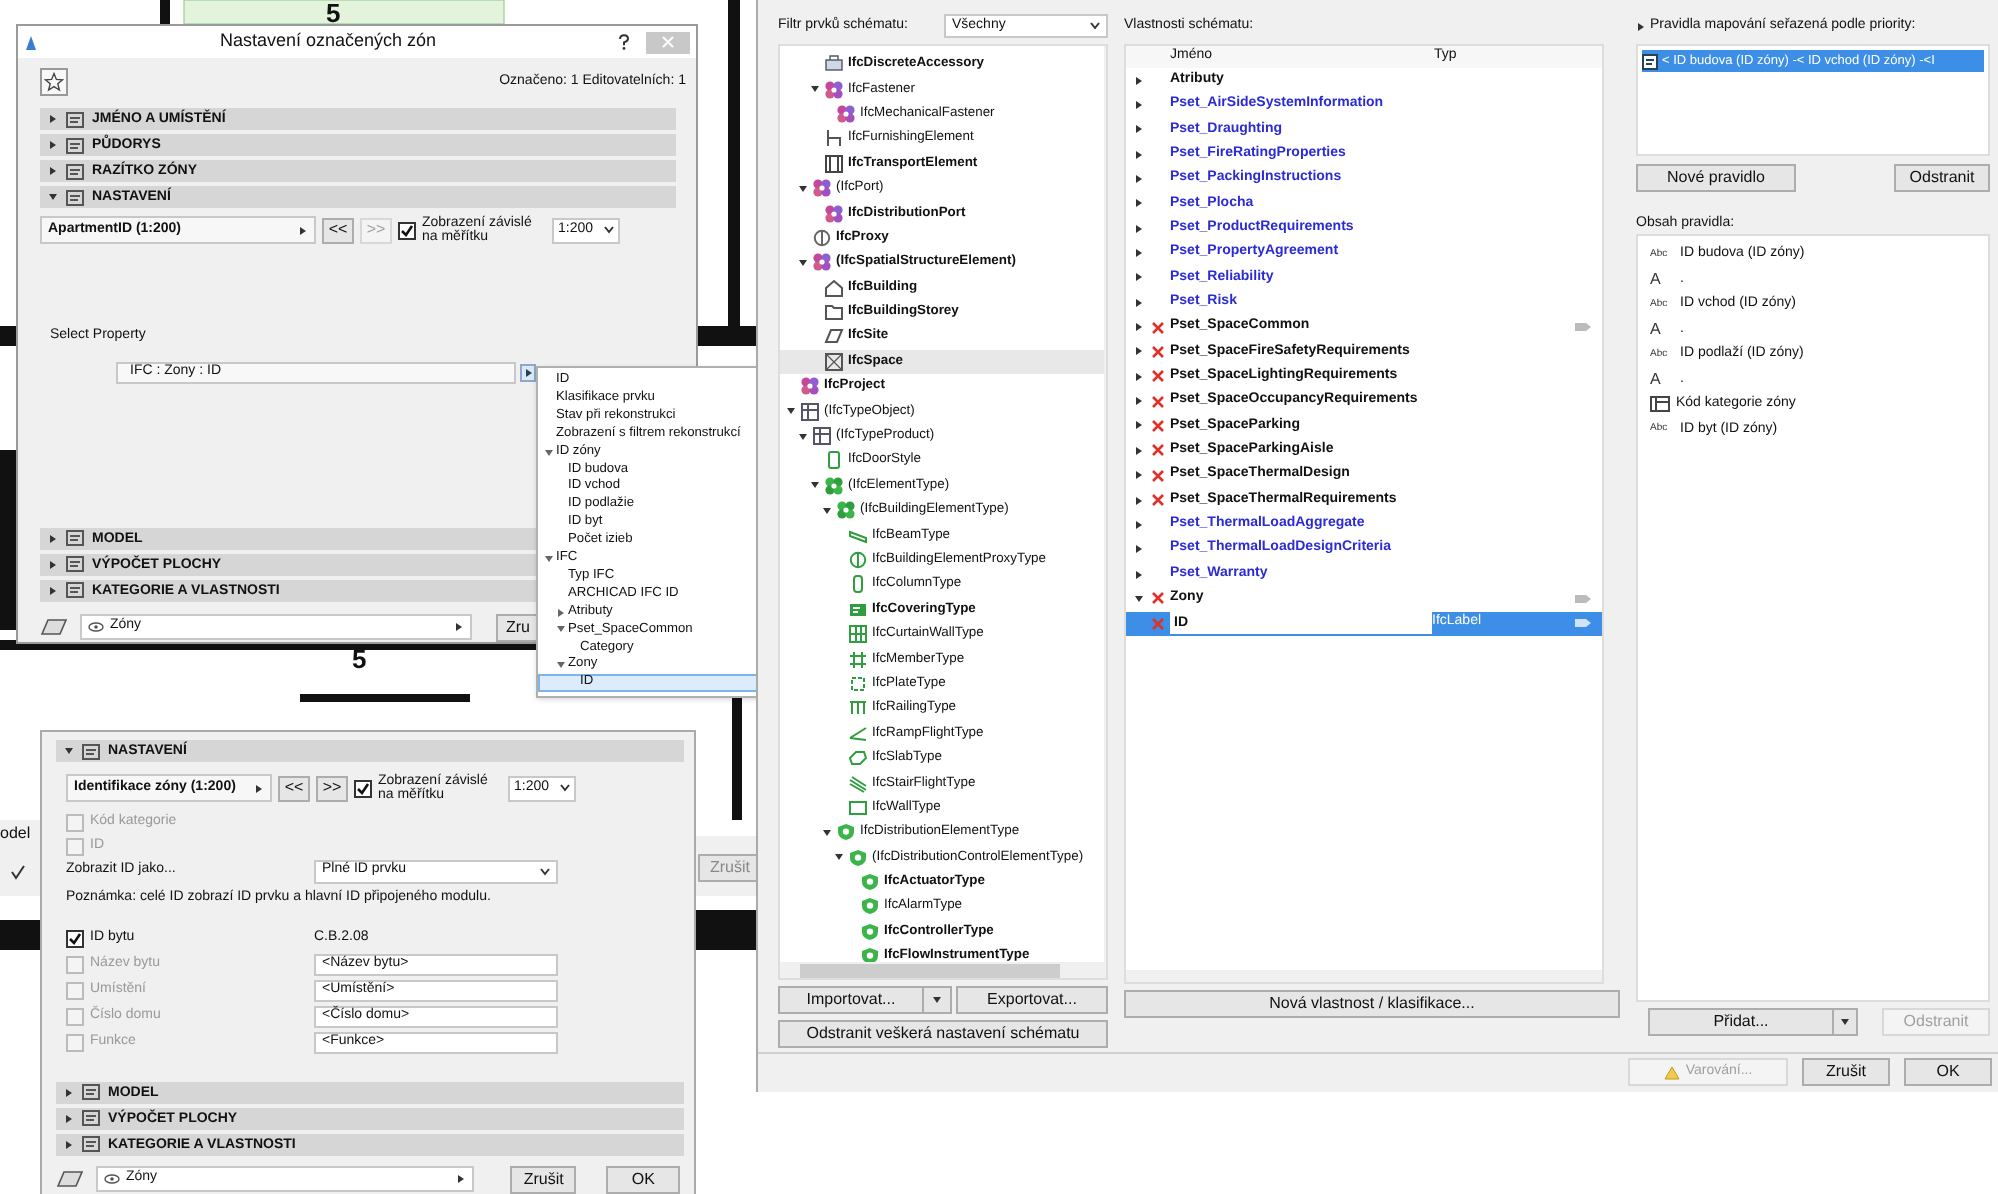 This screenshot has width=1998, height=1194. What do you see at coordinates (518, 627) in the screenshot?
I see `button: Zru` at bounding box center [518, 627].